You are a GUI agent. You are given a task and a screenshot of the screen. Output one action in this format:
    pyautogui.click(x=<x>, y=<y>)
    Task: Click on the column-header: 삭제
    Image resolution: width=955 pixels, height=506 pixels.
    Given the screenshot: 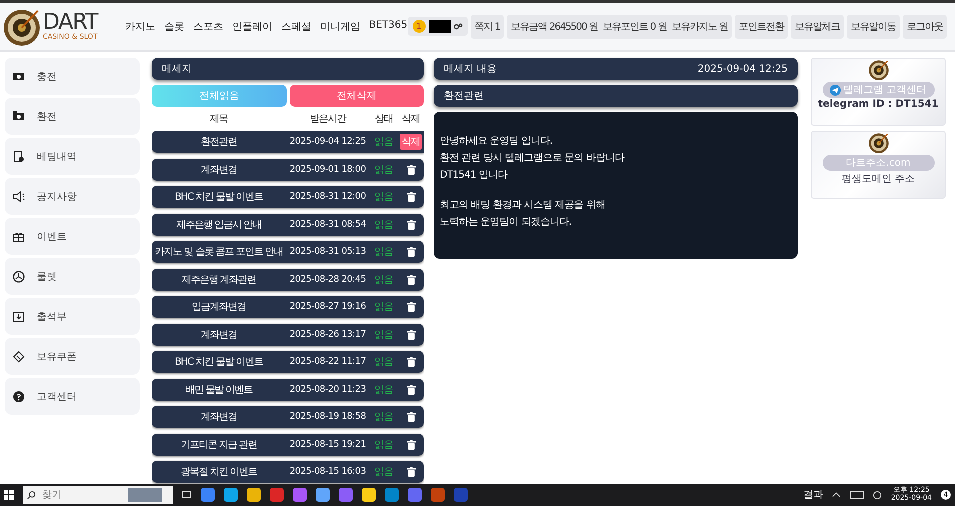 What is the action you would take?
    pyautogui.click(x=411, y=119)
    